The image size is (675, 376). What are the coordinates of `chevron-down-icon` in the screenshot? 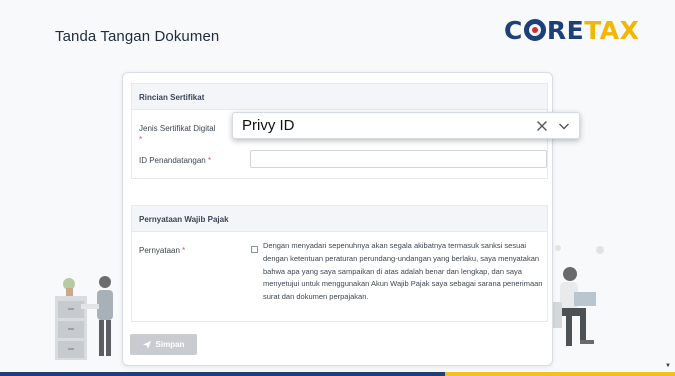 It's located at (564, 126).